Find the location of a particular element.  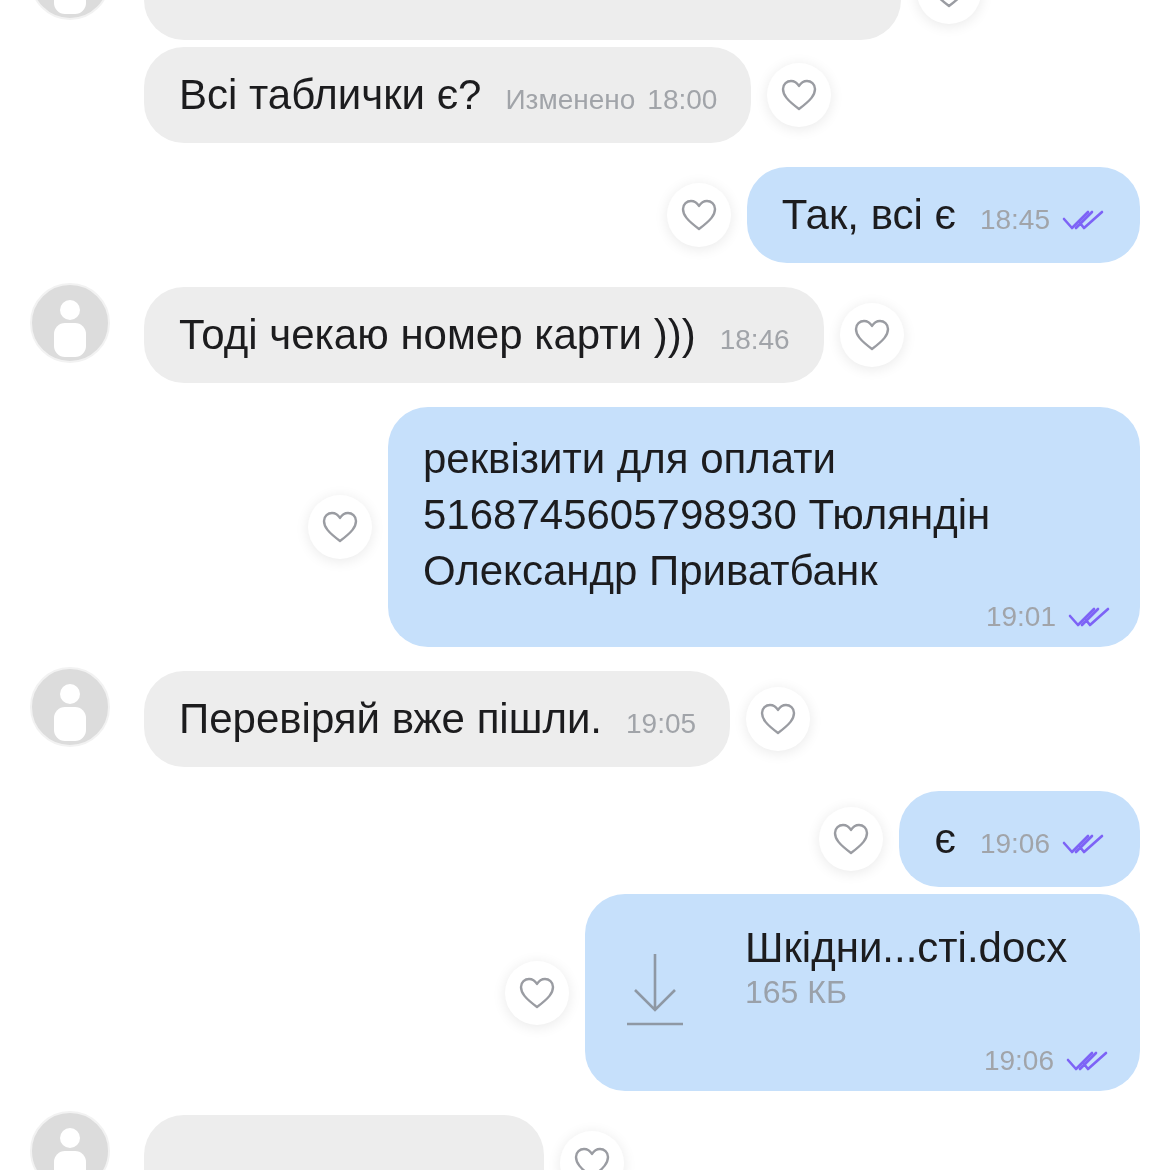

message-text: є is located at coordinates (945, 839).